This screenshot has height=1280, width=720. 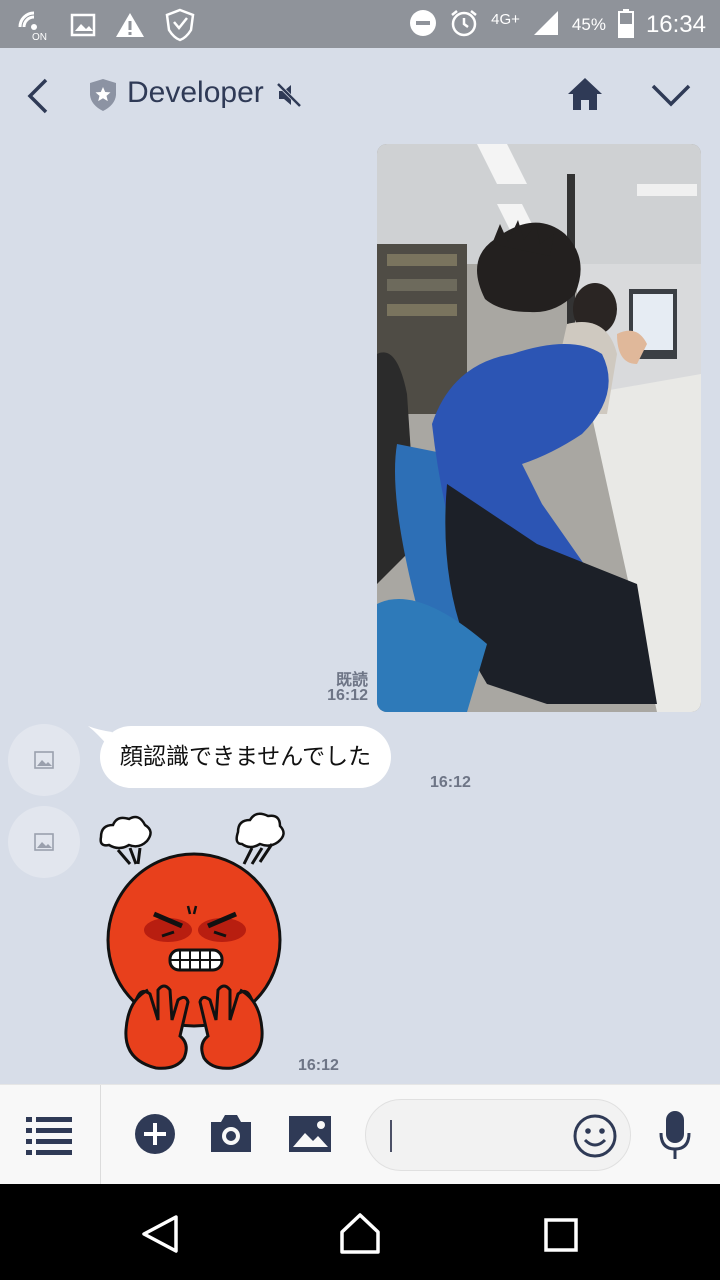 I want to click on microphone-icon, so click(x=675, y=1135).